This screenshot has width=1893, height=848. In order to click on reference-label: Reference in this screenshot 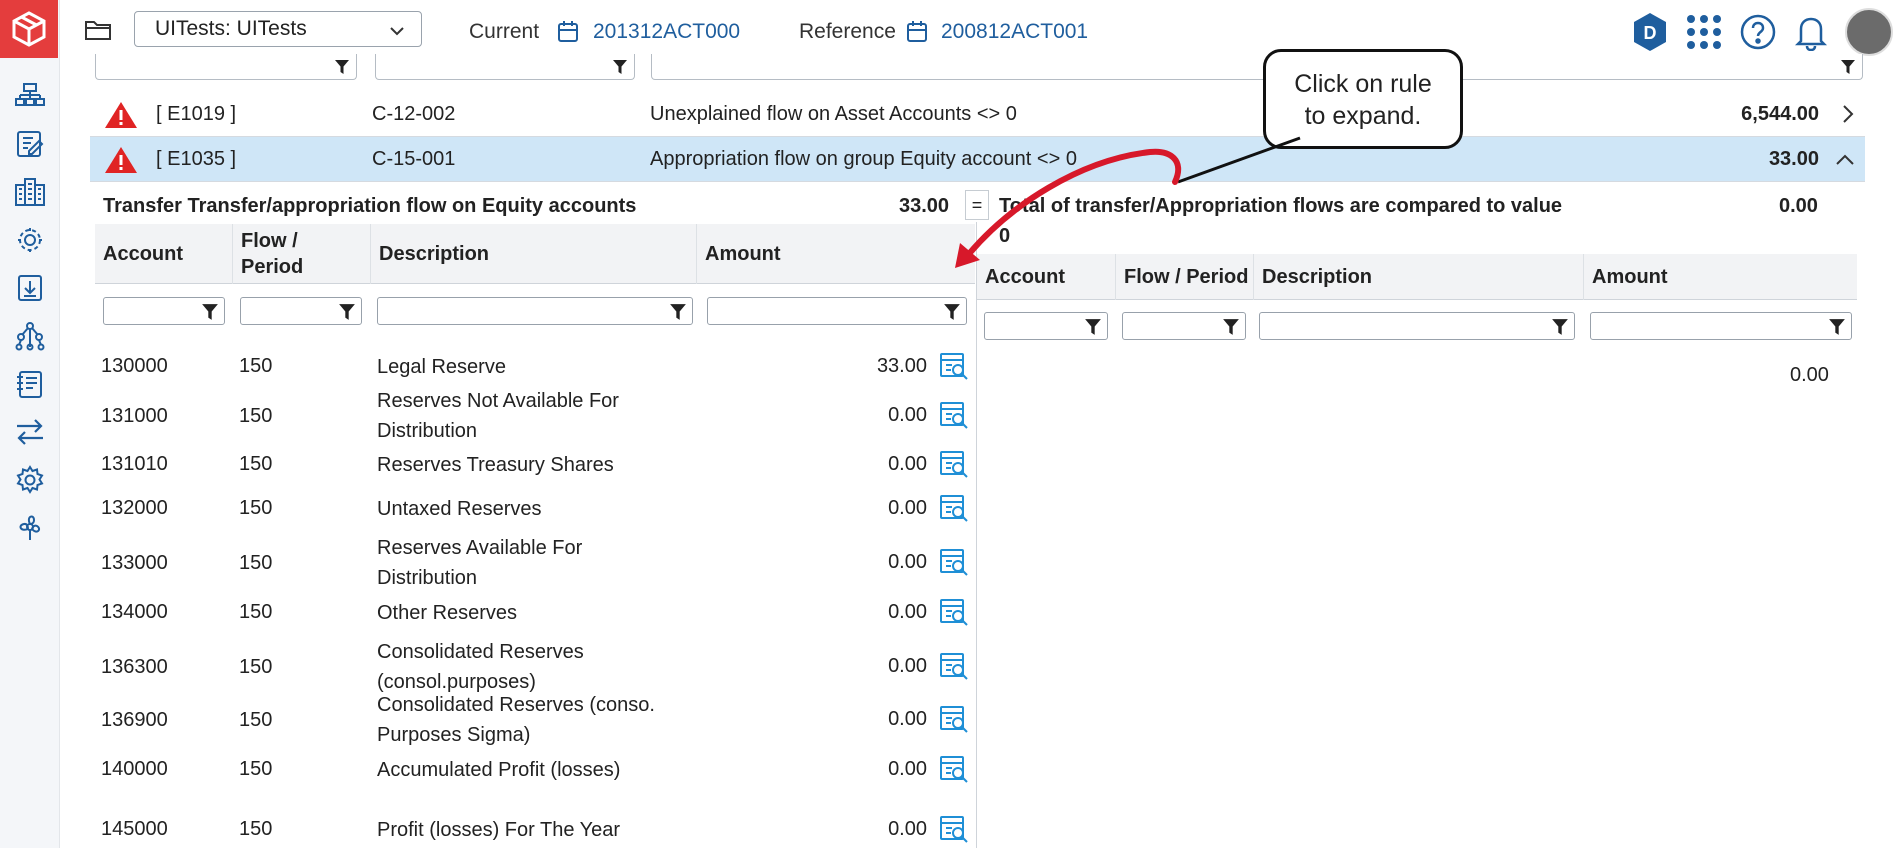, I will do `click(847, 31)`.